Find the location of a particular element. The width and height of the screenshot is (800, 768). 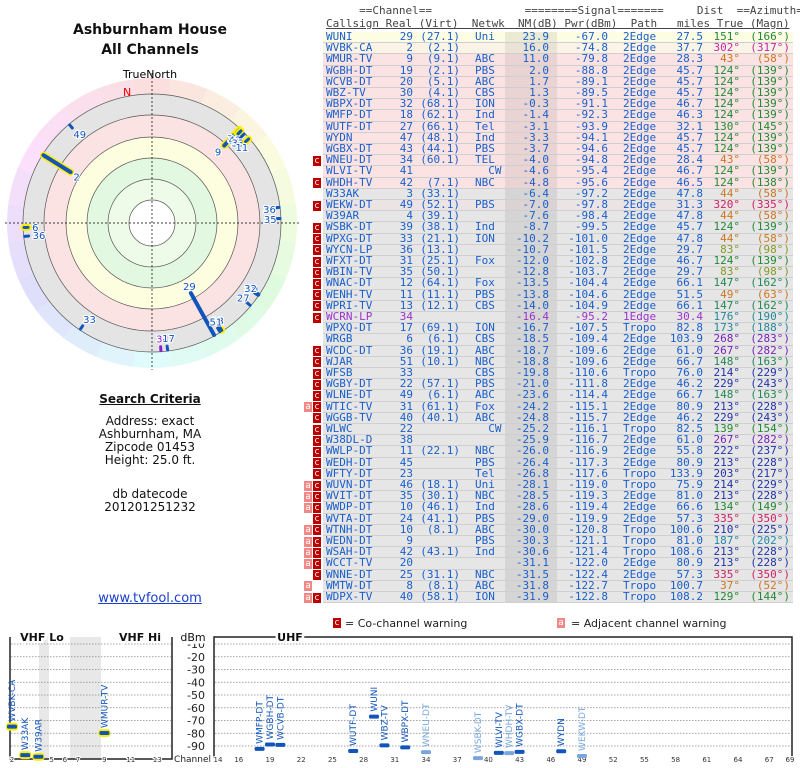

dbm-tick: -60 is located at coordinates (196, 708).